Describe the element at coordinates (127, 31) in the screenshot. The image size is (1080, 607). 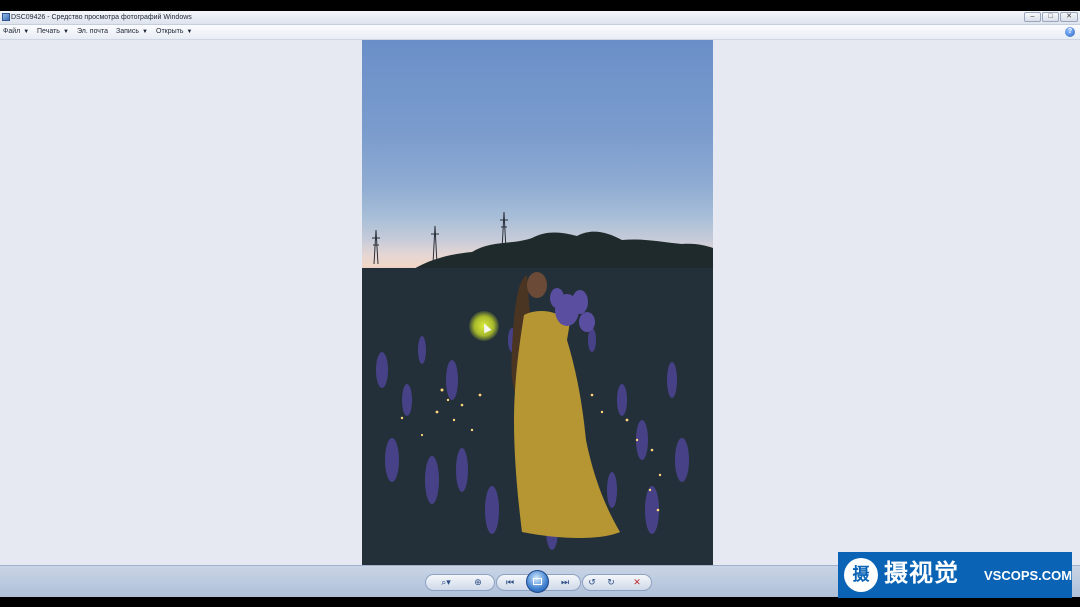
I see `menu-burn-label: Запись` at that location.